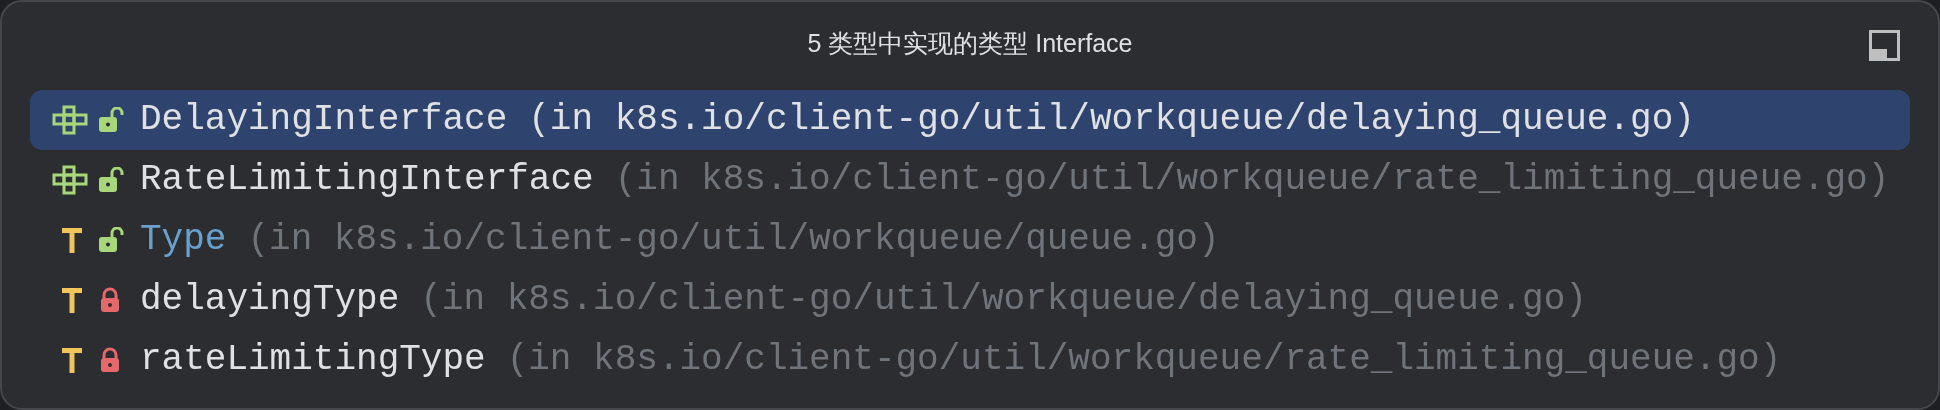 This screenshot has height=410, width=1940. Describe the element at coordinates (270, 300) in the screenshot. I see `type-name: delayingType` at that location.